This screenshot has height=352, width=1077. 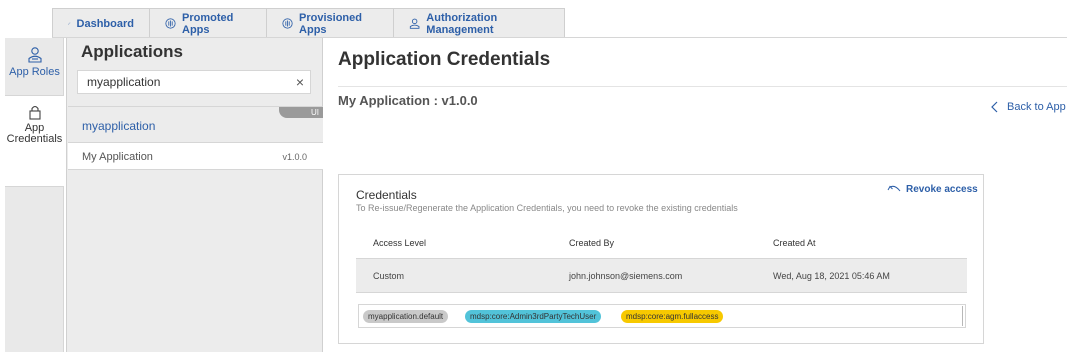 I want to click on search-input, so click(x=182, y=82).